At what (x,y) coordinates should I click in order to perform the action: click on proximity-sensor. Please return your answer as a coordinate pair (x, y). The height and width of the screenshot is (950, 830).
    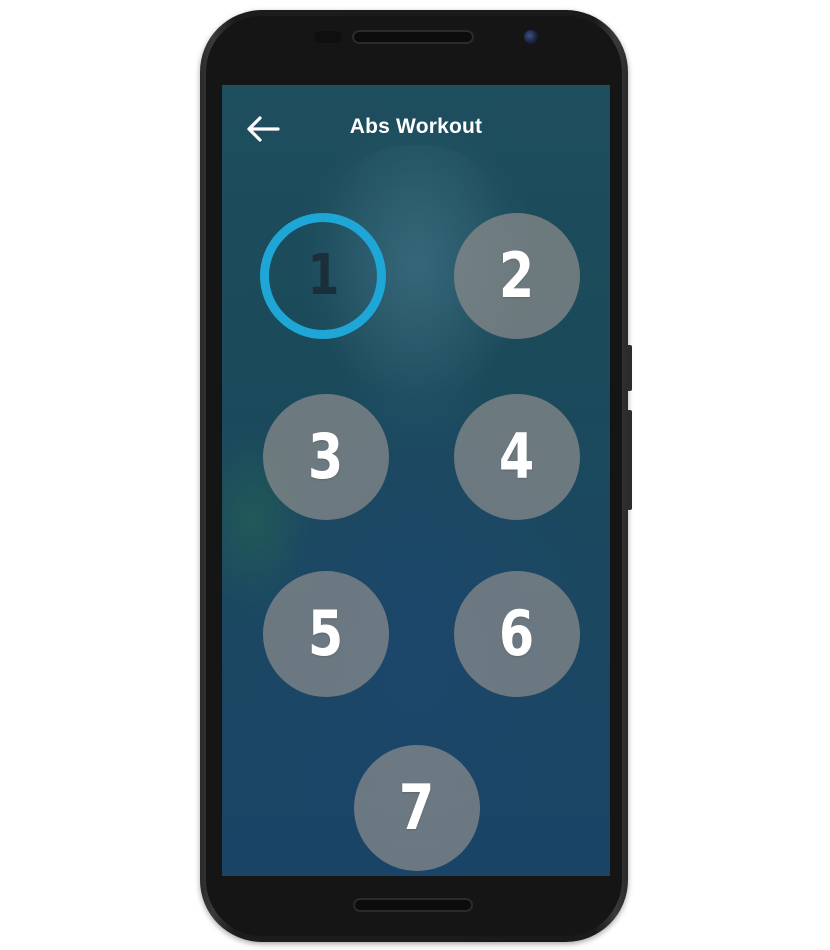
    Looking at the image, I should click on (328, 37).